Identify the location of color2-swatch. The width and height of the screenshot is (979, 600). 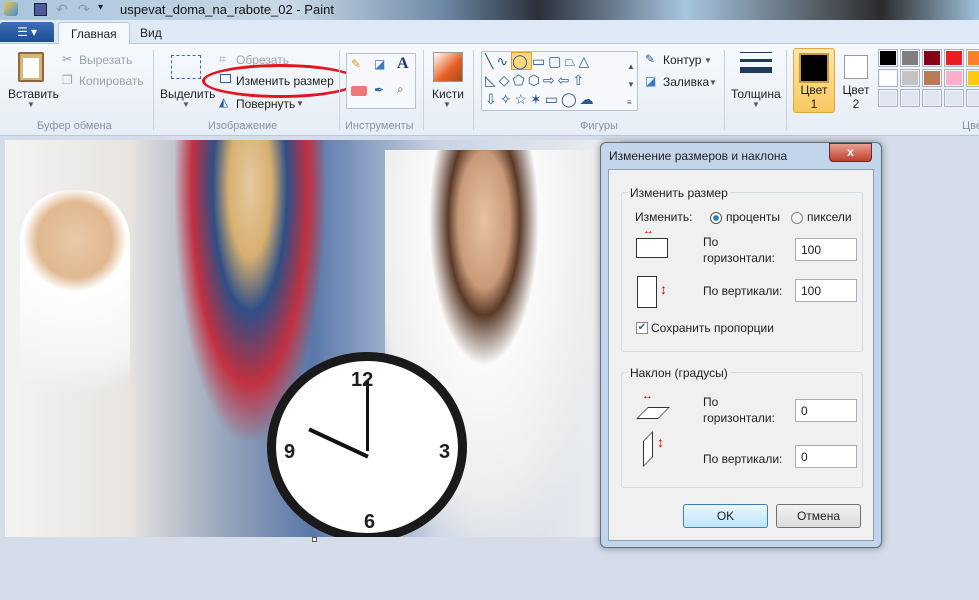
(856, 67).